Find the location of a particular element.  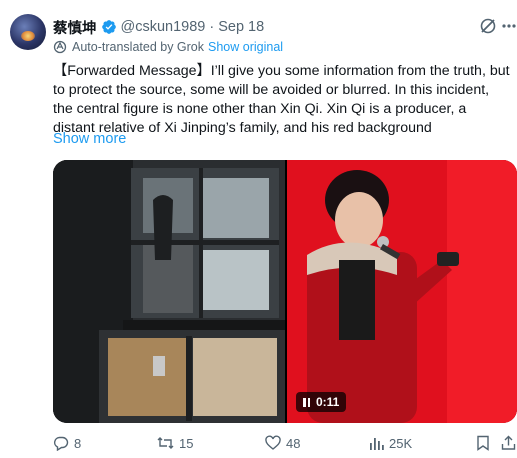

video-duration-badge: 0:11 is located at coordinates (321, 402).